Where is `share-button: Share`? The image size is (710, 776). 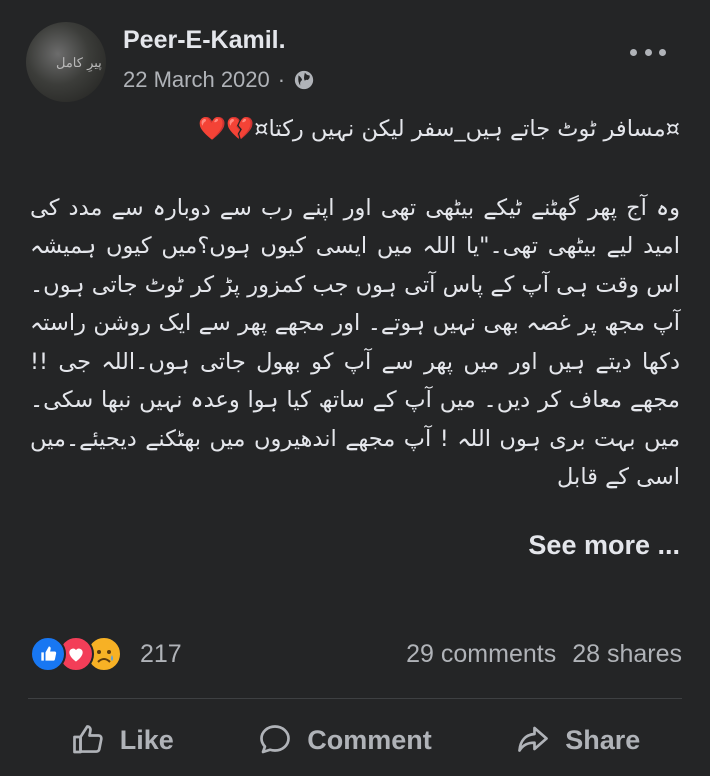
share-button: Share is located at coordinates (577, 740).